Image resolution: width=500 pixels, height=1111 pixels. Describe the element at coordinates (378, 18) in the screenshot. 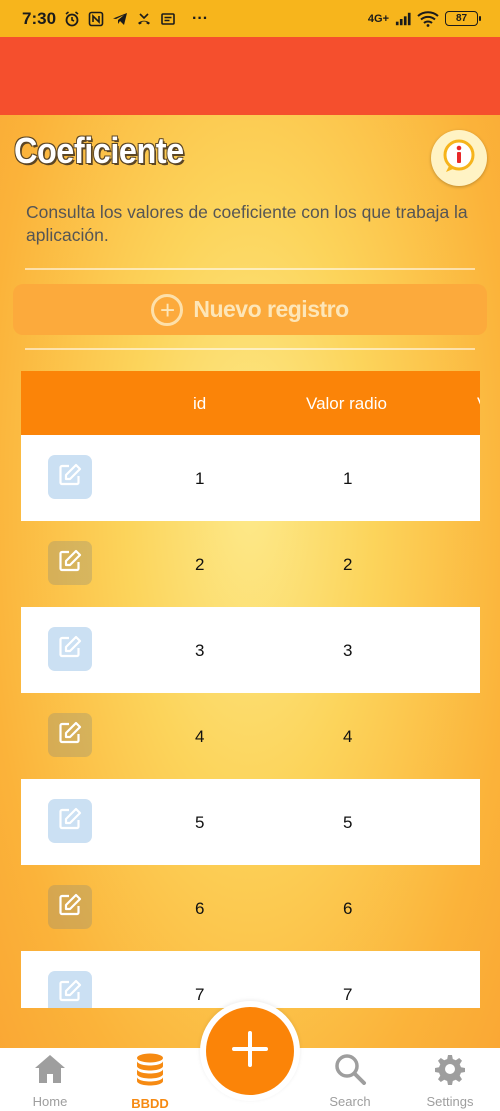

I see `network-type: 4G+` at that location.